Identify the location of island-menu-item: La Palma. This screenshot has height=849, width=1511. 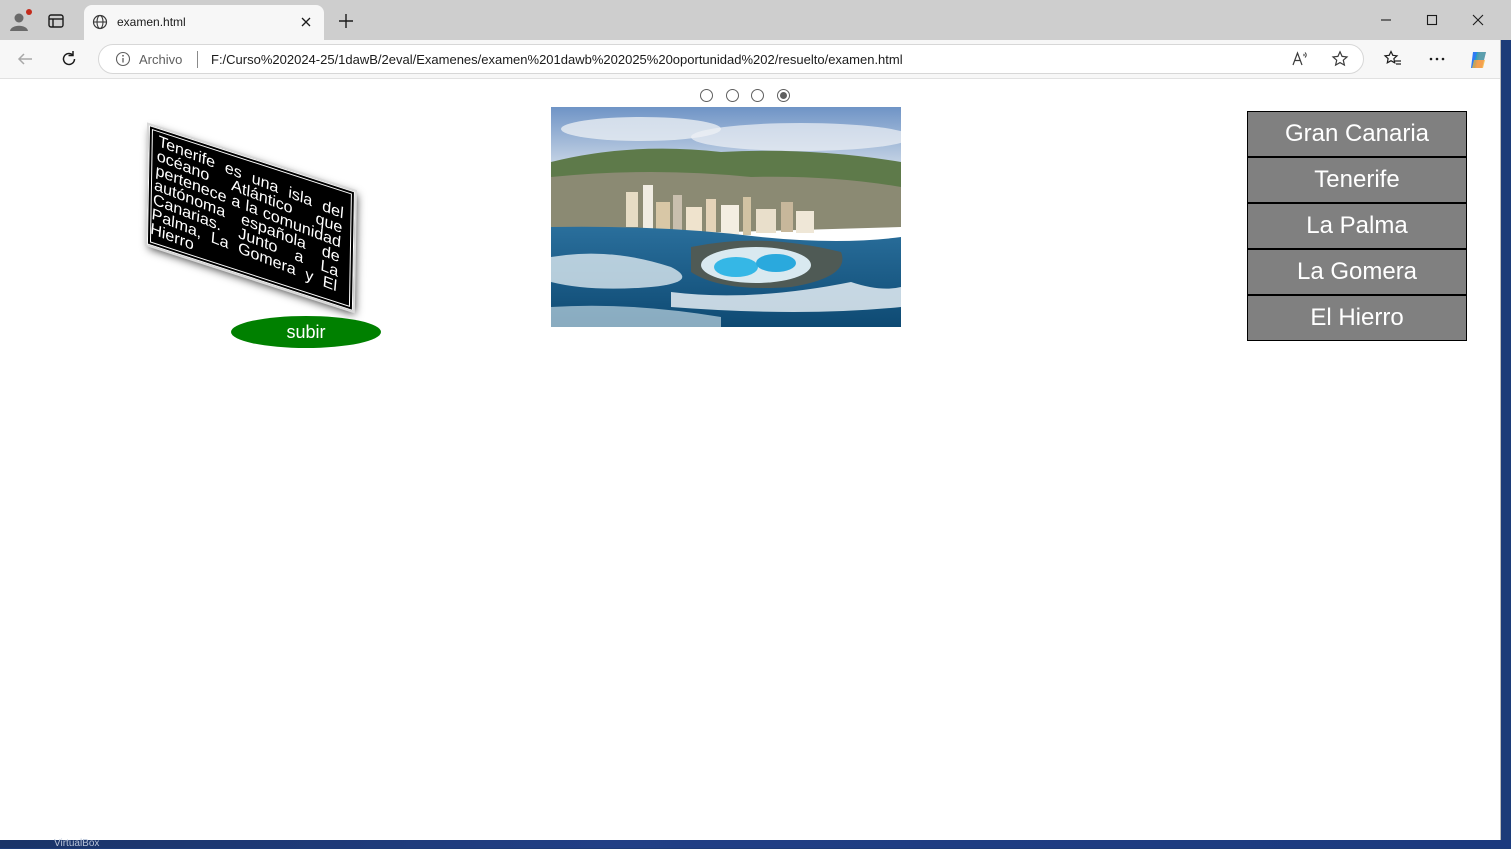
(1357, 226).